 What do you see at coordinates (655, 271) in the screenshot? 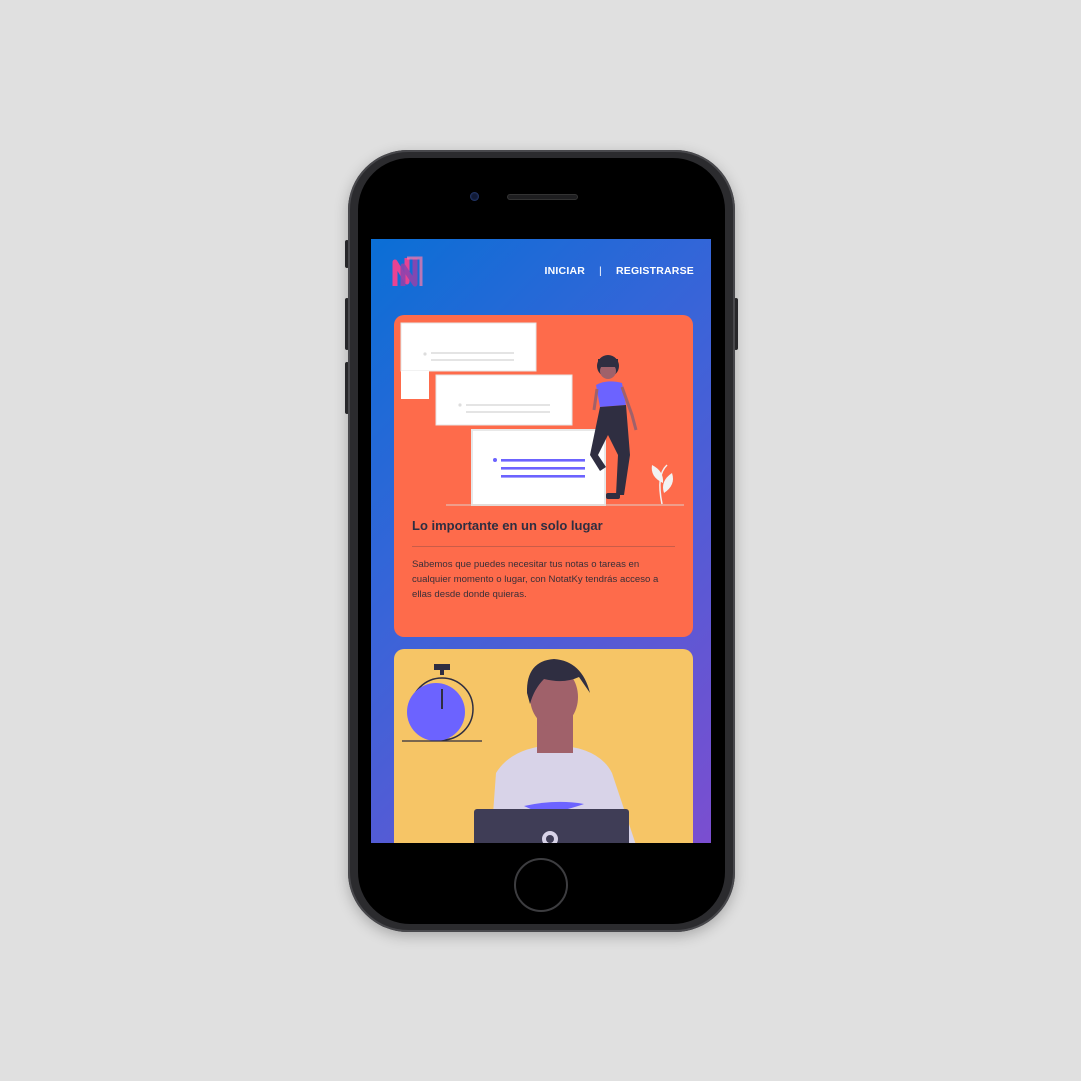
I see `register-link: REGISTRARSE` at bounding box center [655, 271].